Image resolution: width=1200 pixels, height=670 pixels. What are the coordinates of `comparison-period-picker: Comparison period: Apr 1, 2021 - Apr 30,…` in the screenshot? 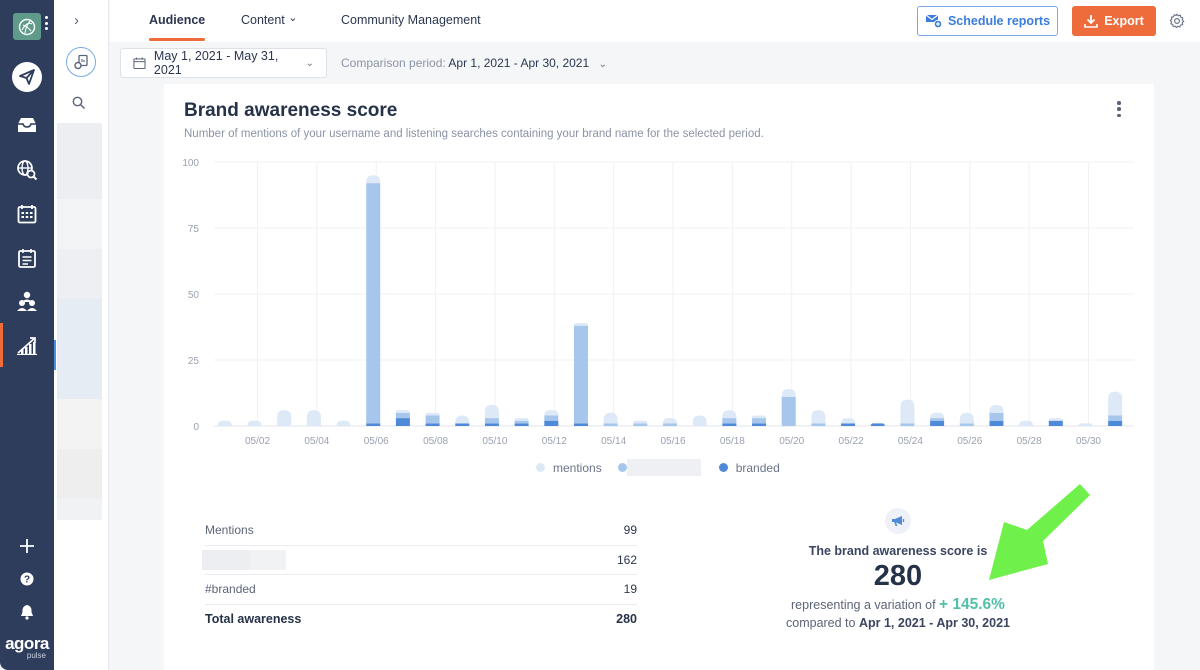 It's located at (474, 63).